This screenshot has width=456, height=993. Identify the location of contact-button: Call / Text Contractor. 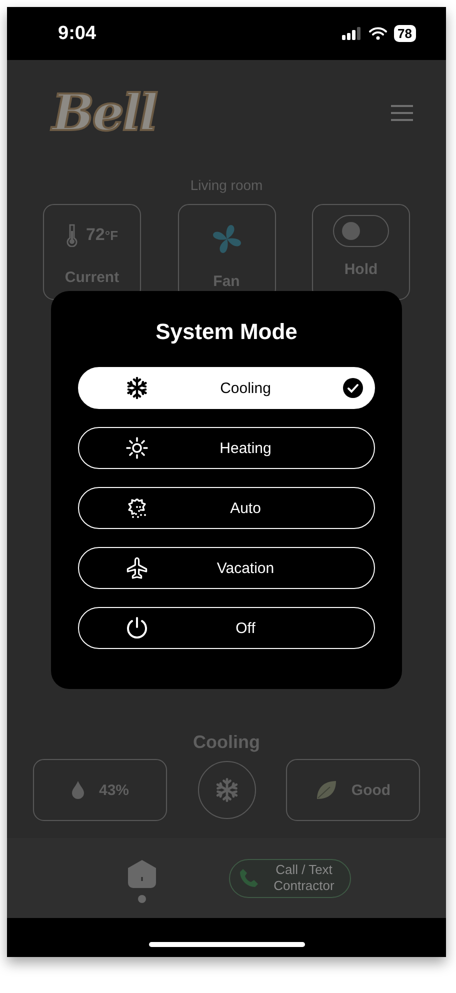
(290, 878).